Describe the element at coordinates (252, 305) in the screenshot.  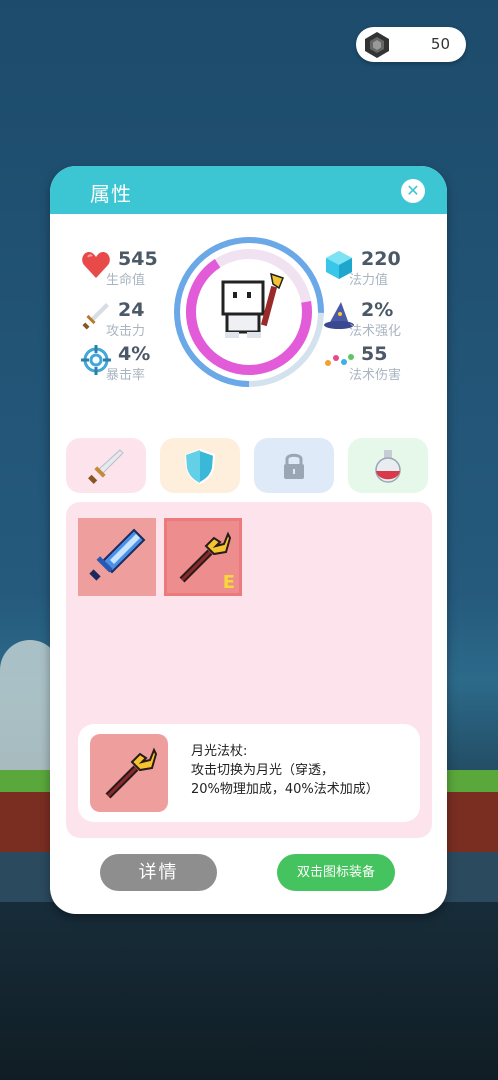
I see `character-sprite` at that location.